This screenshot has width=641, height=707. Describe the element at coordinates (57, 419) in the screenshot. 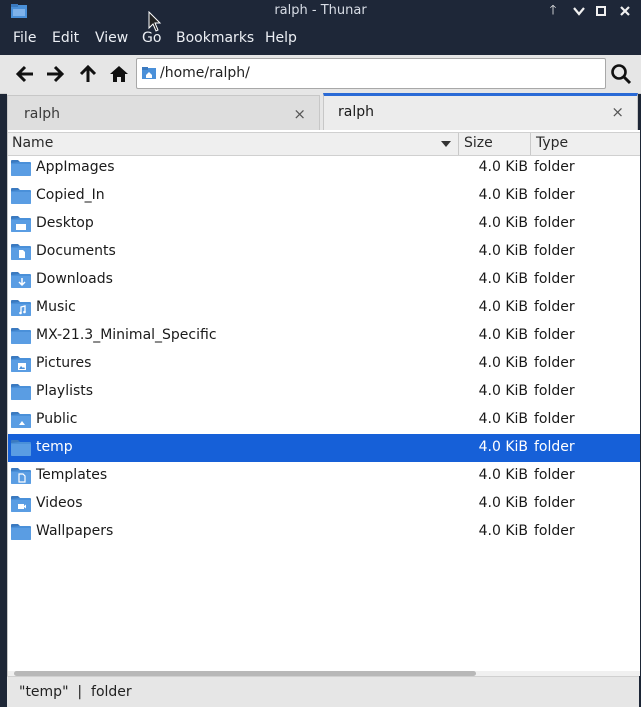

I see `file-name: Public` at that location.